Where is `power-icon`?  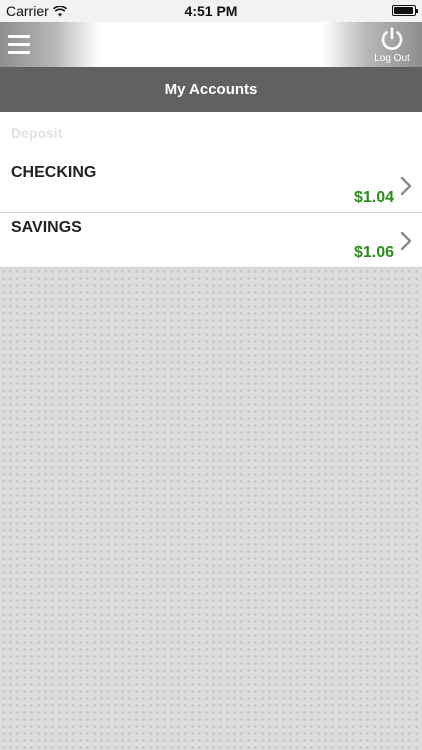
power-icon is located at coordinates (392, 38).